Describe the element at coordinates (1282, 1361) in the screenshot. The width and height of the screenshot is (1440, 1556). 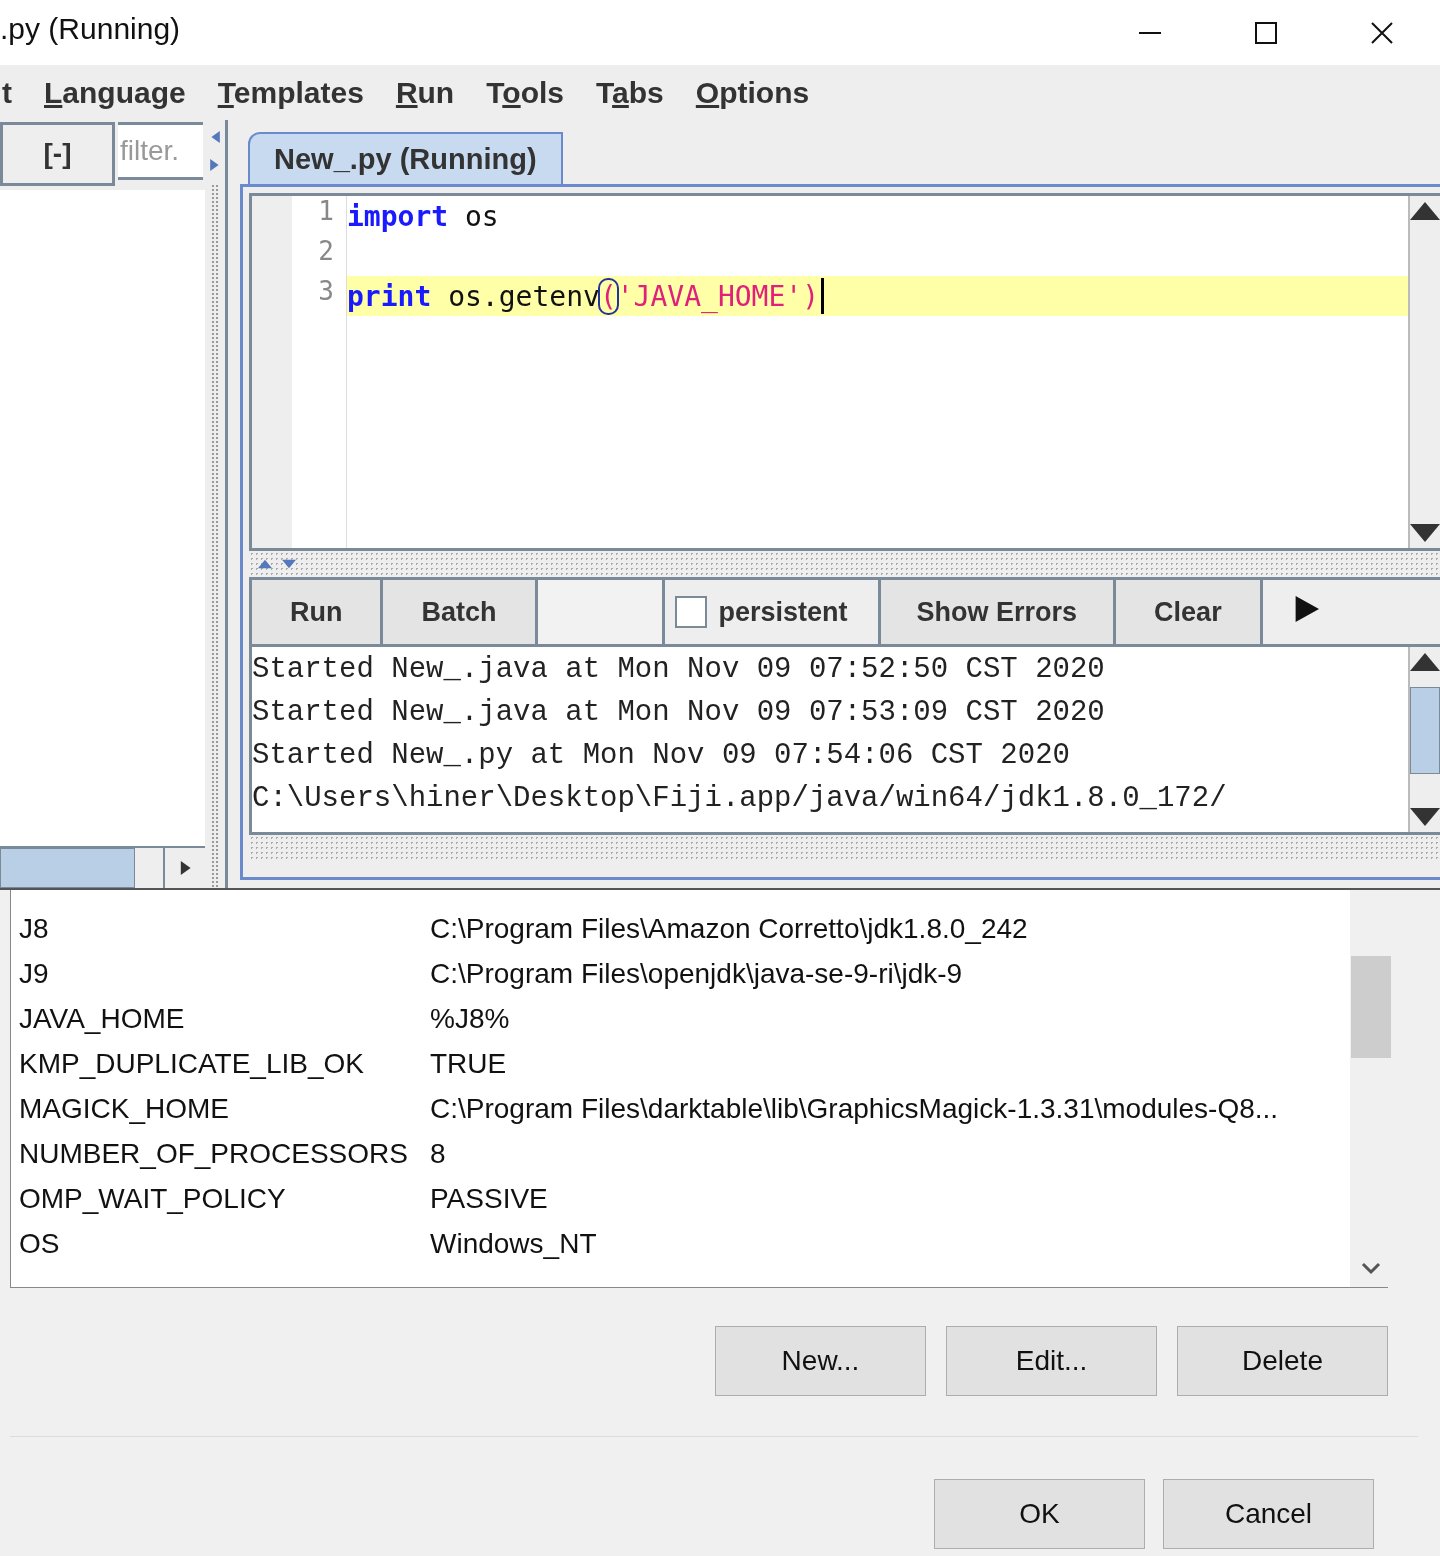
I see `table-action-button: Delete` at that location.